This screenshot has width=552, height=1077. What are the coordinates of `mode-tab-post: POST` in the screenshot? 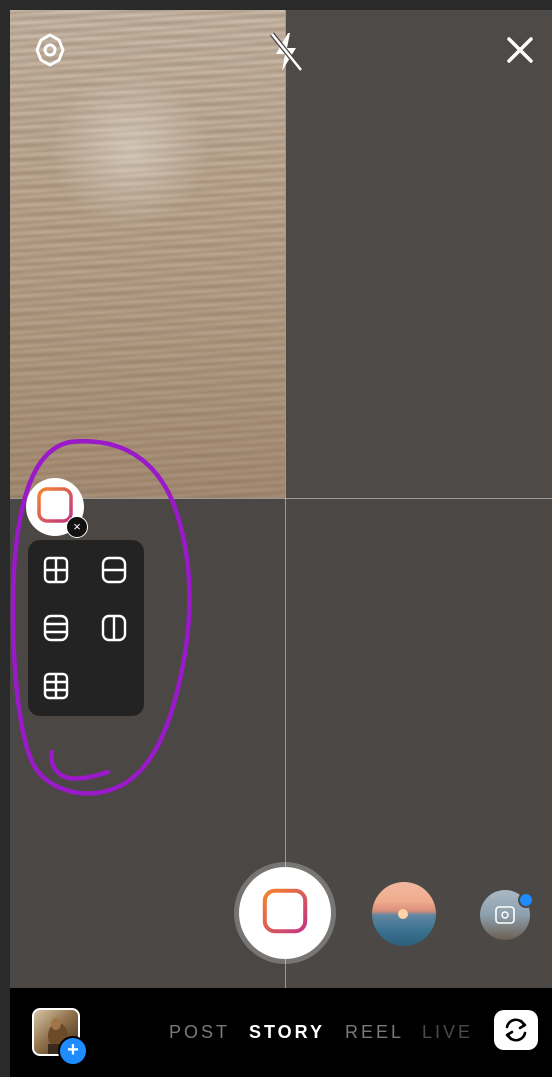 It's located at (199, 1032).